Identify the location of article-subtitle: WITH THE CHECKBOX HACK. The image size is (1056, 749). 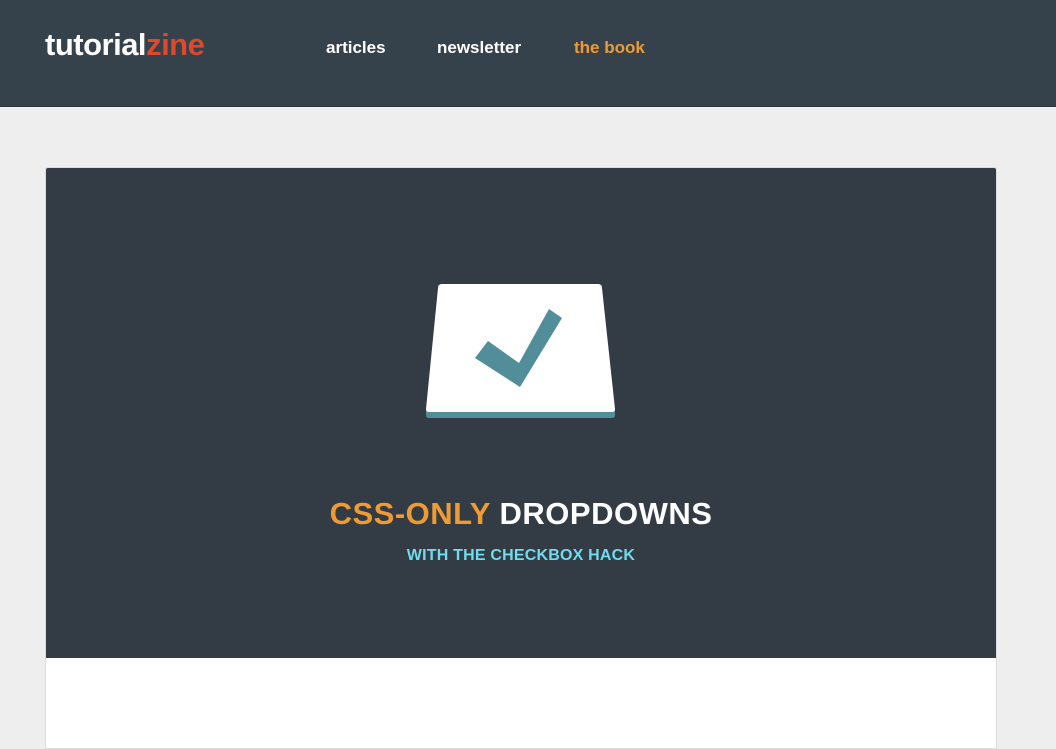
(521, 555).